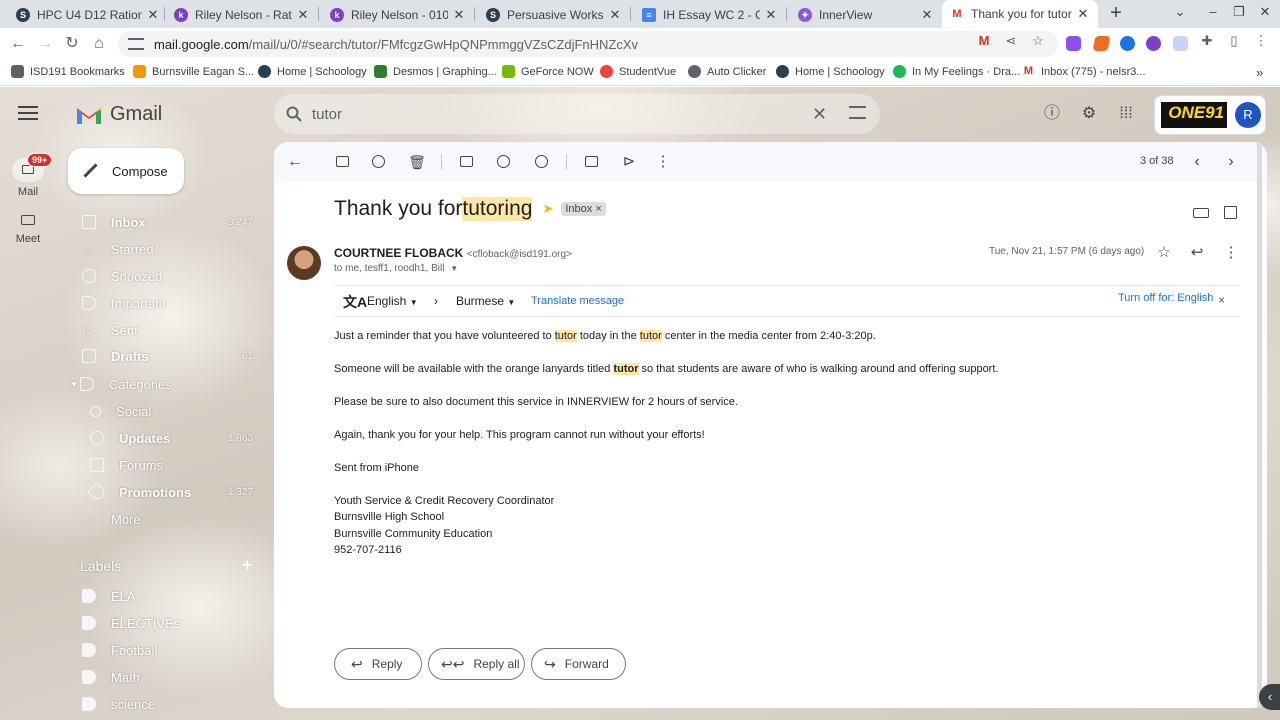  Describe the element at coordinates (168, 704) in the screenshot. I see `label-item: science` at that location.